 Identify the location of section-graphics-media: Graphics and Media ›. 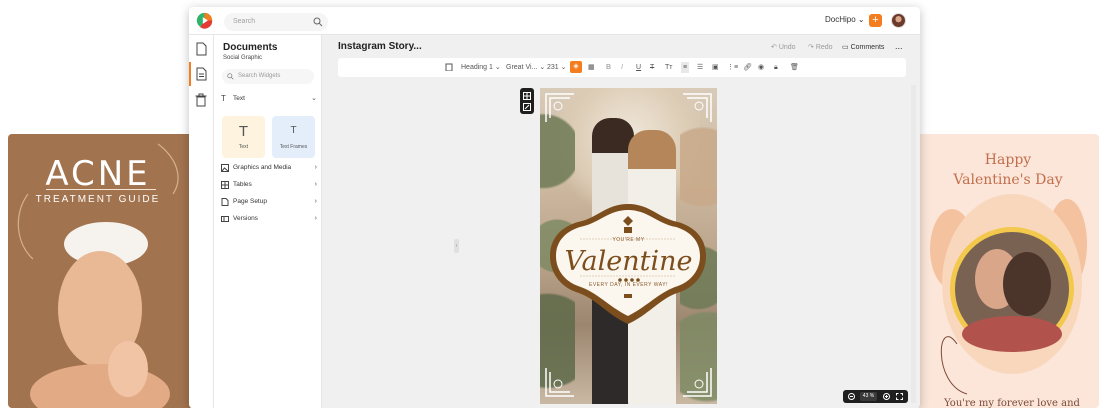
(269, 168).